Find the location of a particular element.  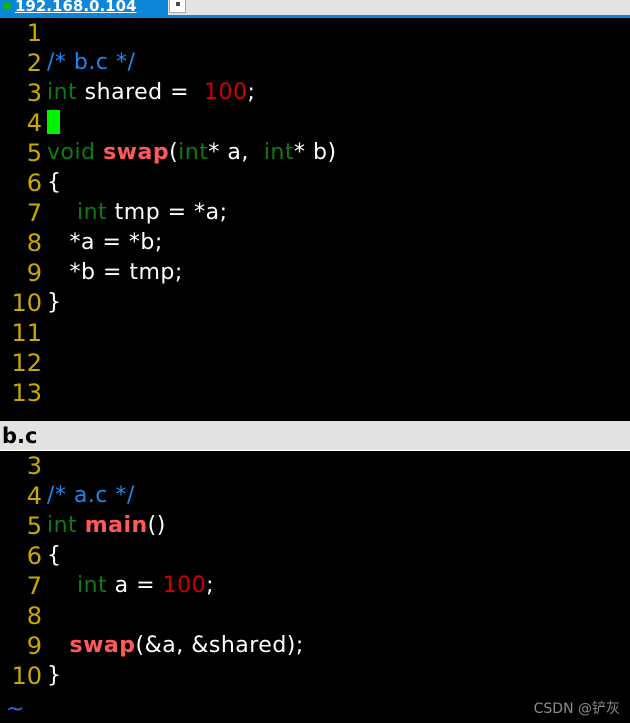

connection-status-dot is located at coordinates (7, 6).